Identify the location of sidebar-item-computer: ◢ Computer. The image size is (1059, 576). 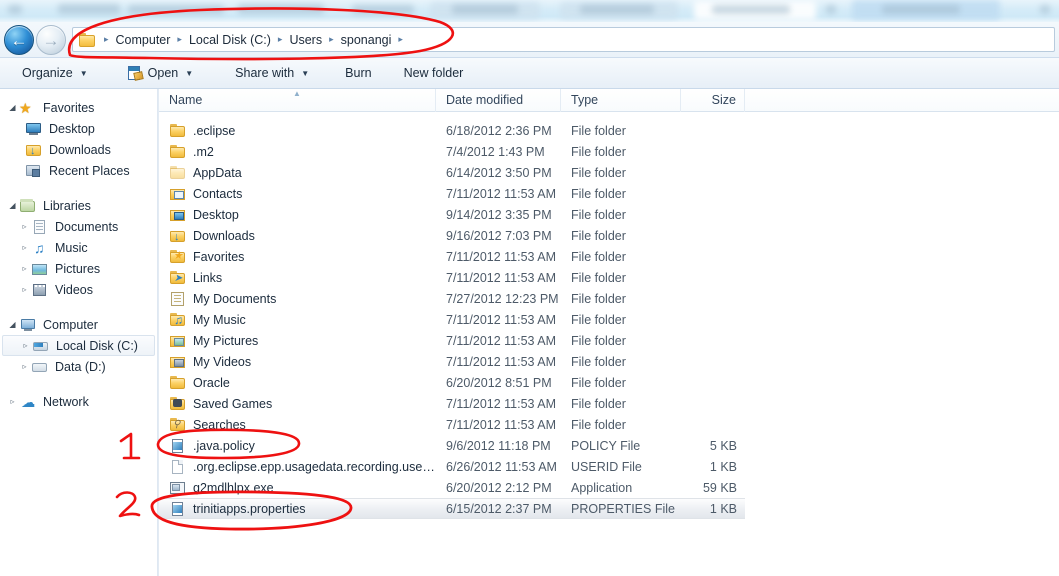
(78, 324).